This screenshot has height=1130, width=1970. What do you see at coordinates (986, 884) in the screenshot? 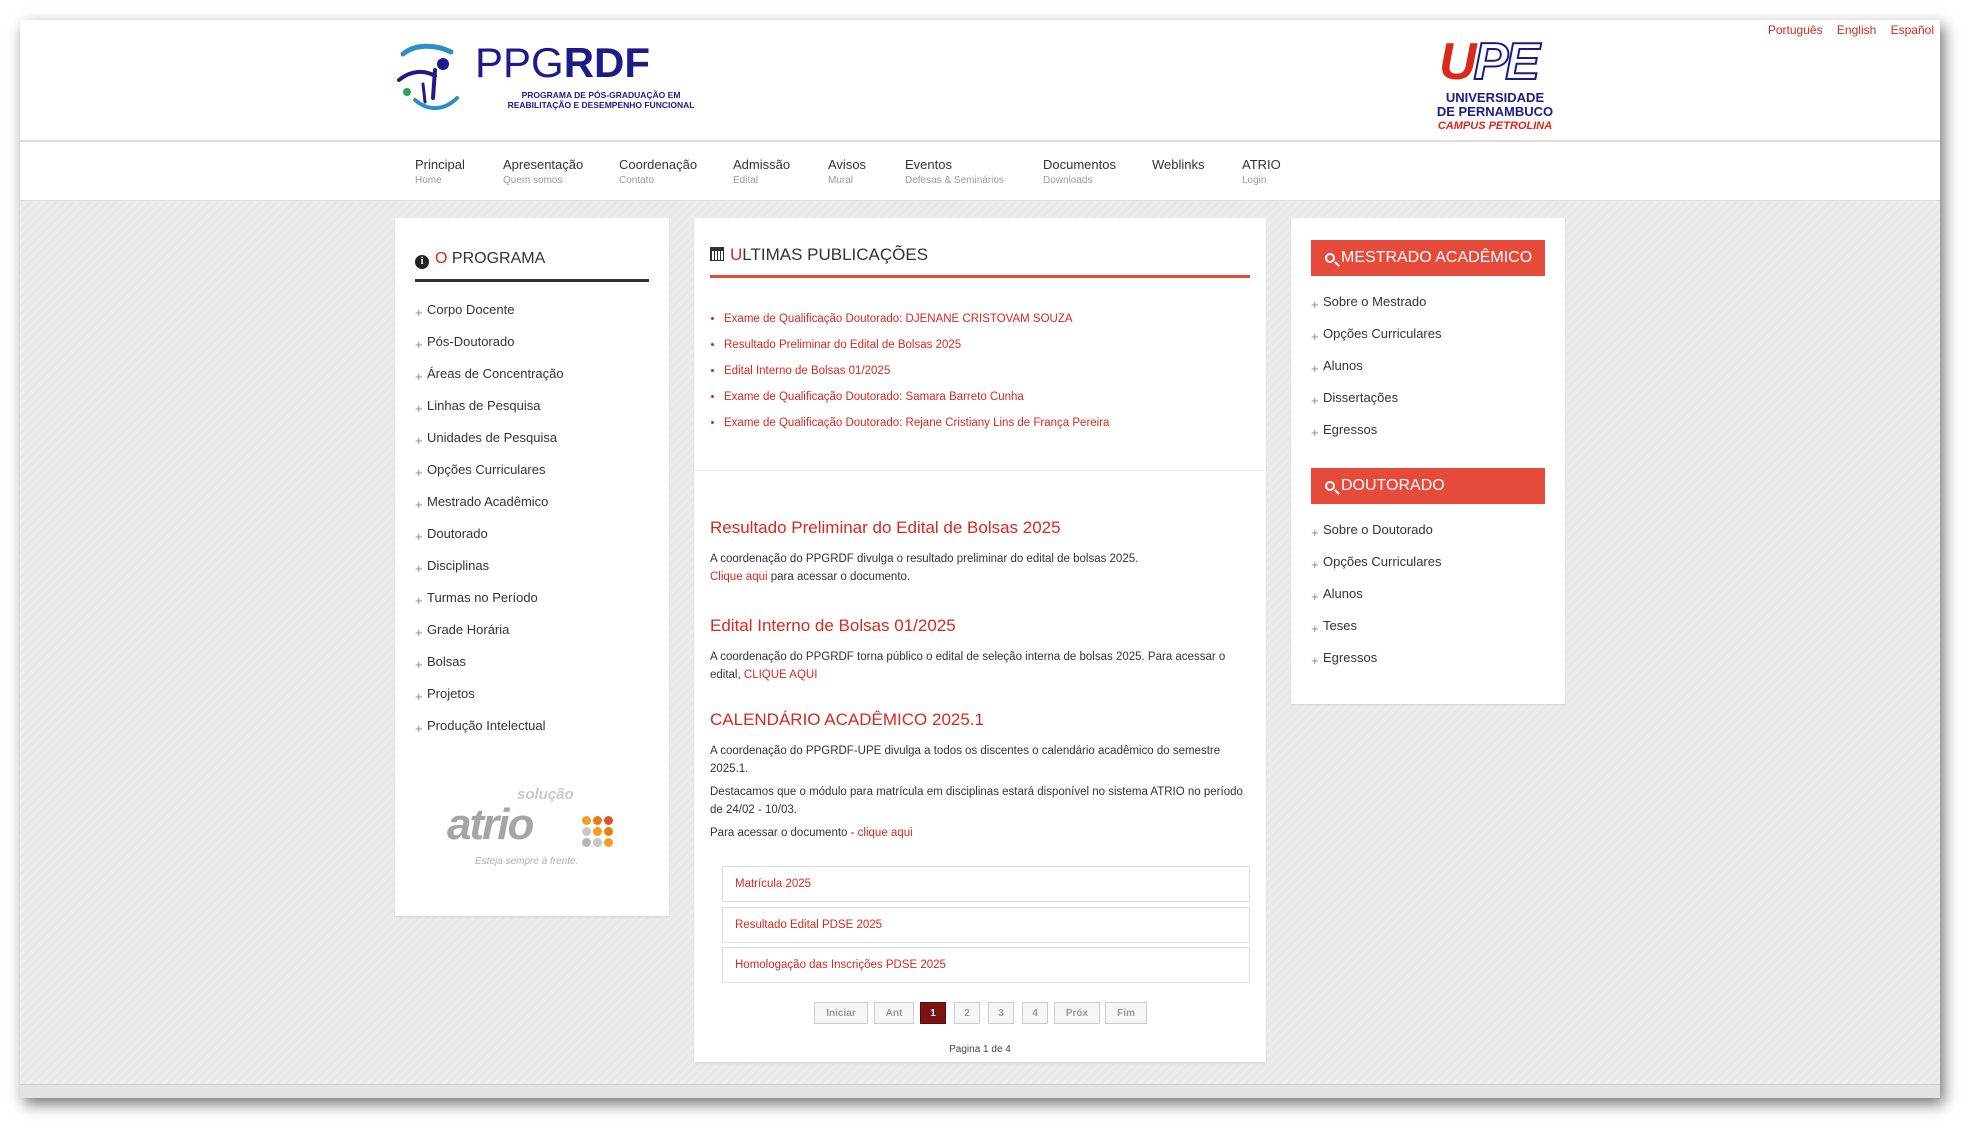
I see `attachment-matricula: Matrícula 2025` at bounding box center [986, 884].